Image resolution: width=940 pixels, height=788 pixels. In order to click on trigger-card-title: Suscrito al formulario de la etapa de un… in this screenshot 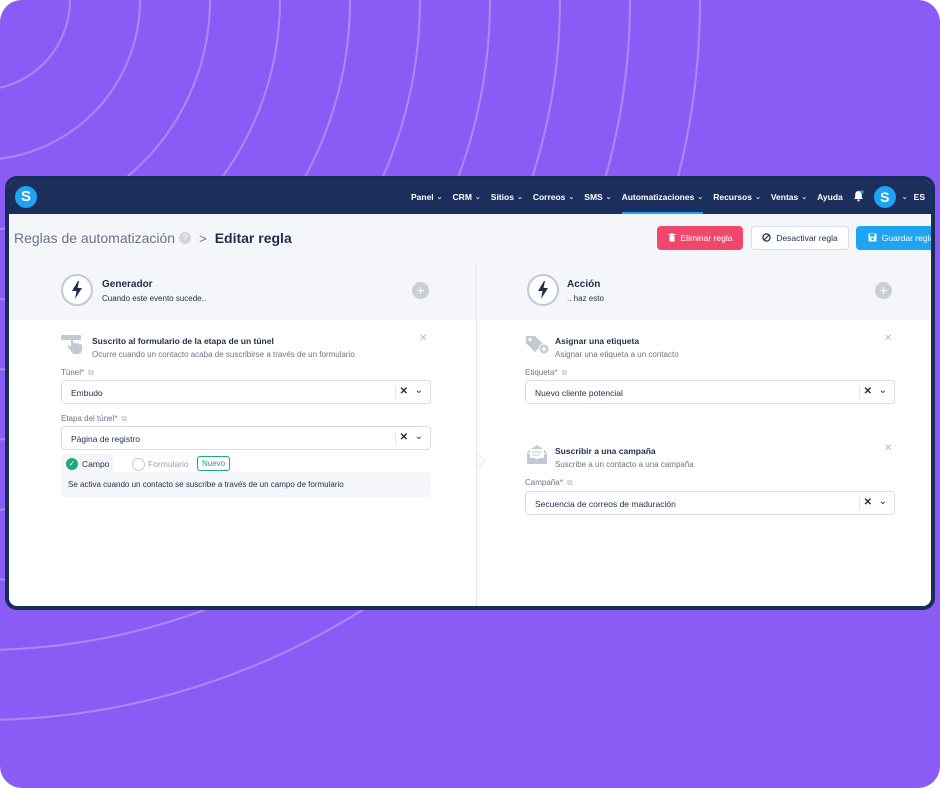, I will do `click(183, 341)`.